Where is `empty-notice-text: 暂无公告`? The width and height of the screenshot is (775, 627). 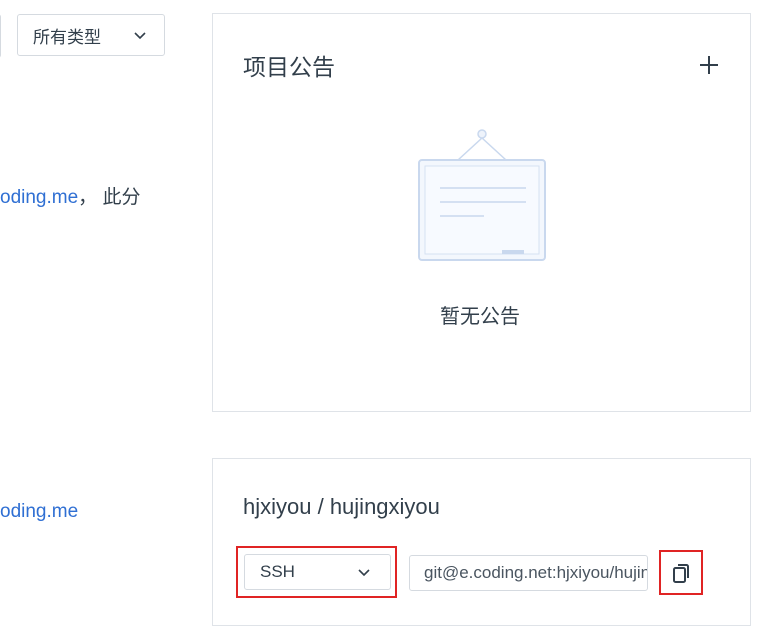
empty-notice-text: 暂无公告 is located at coordinates (480, 317).